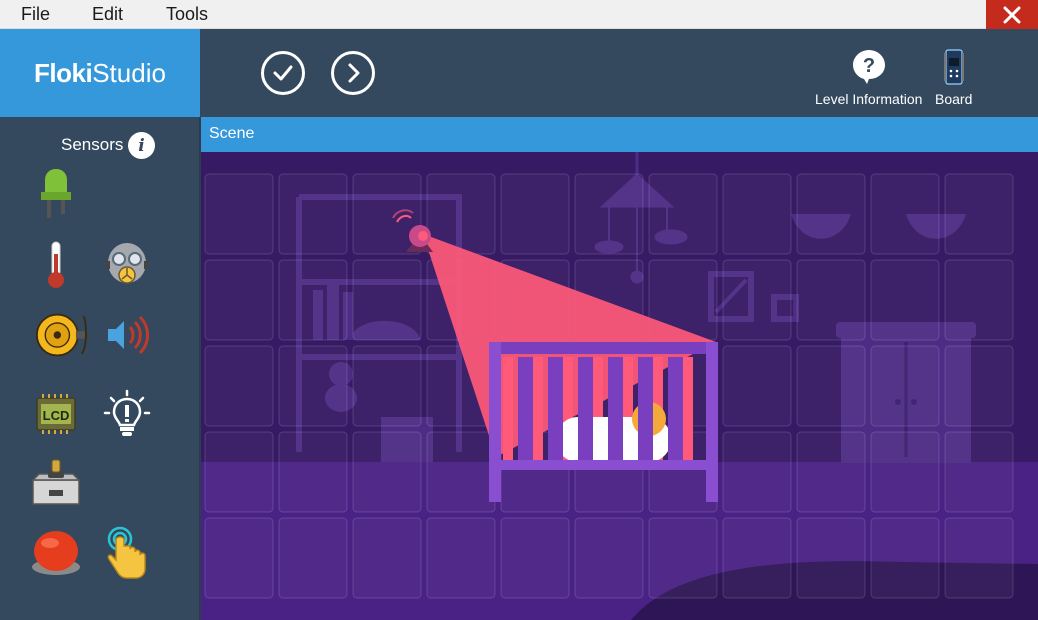  I want to click on header: Floki Studio ? Level Information Board, so click(519, 73).